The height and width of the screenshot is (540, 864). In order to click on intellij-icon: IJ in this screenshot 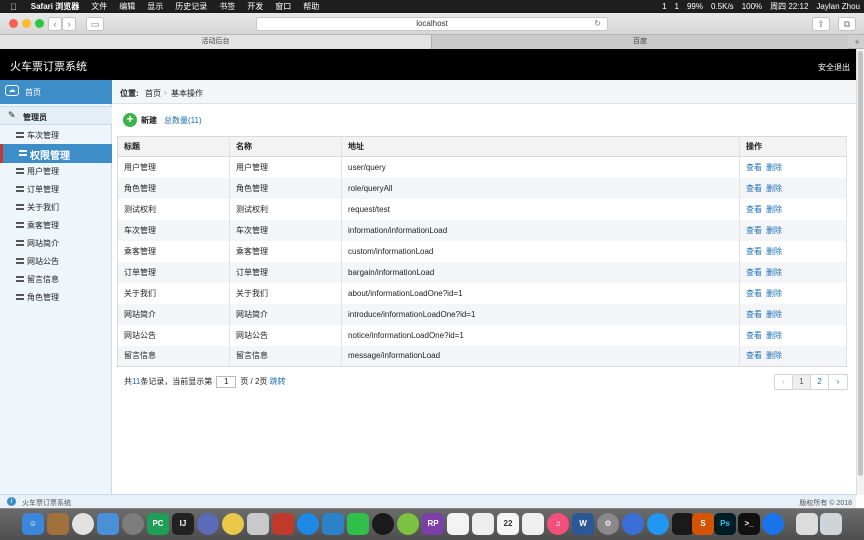, I will do `click(183, 524)`.